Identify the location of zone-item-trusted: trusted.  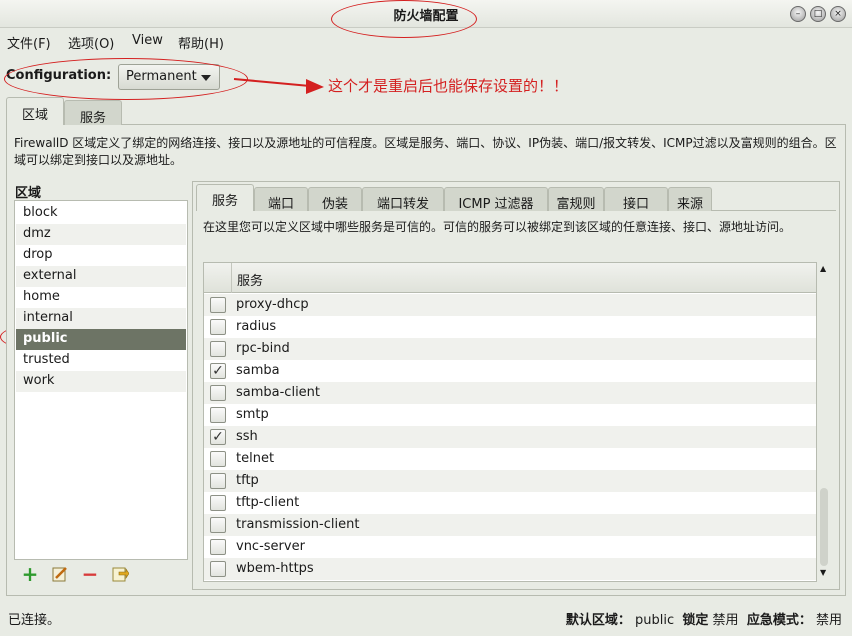
(101, 360).